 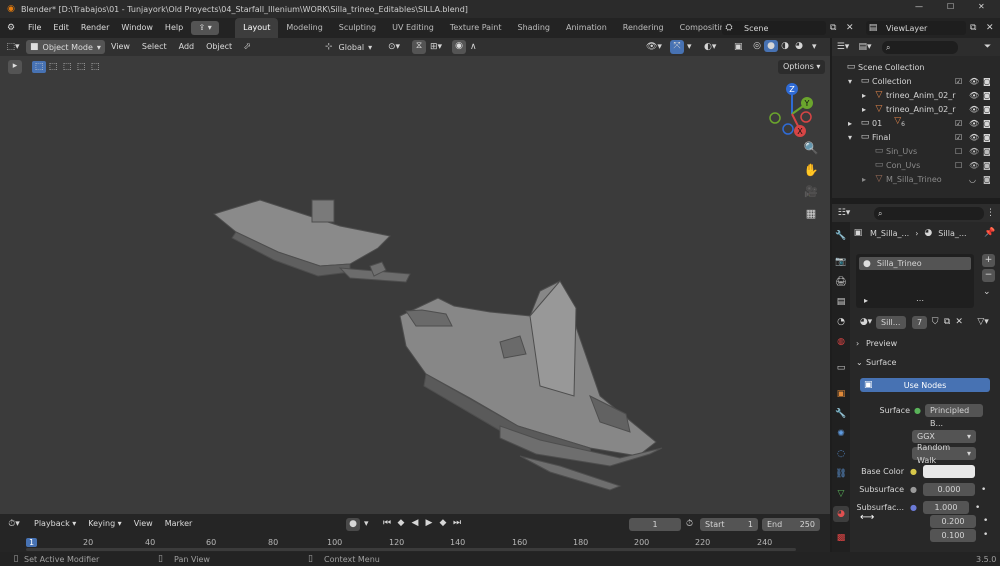 What do you see at coordinates (586, 28) in the screenshot?
I see `tab-animation: Animation` at bounding box center [586, 28].